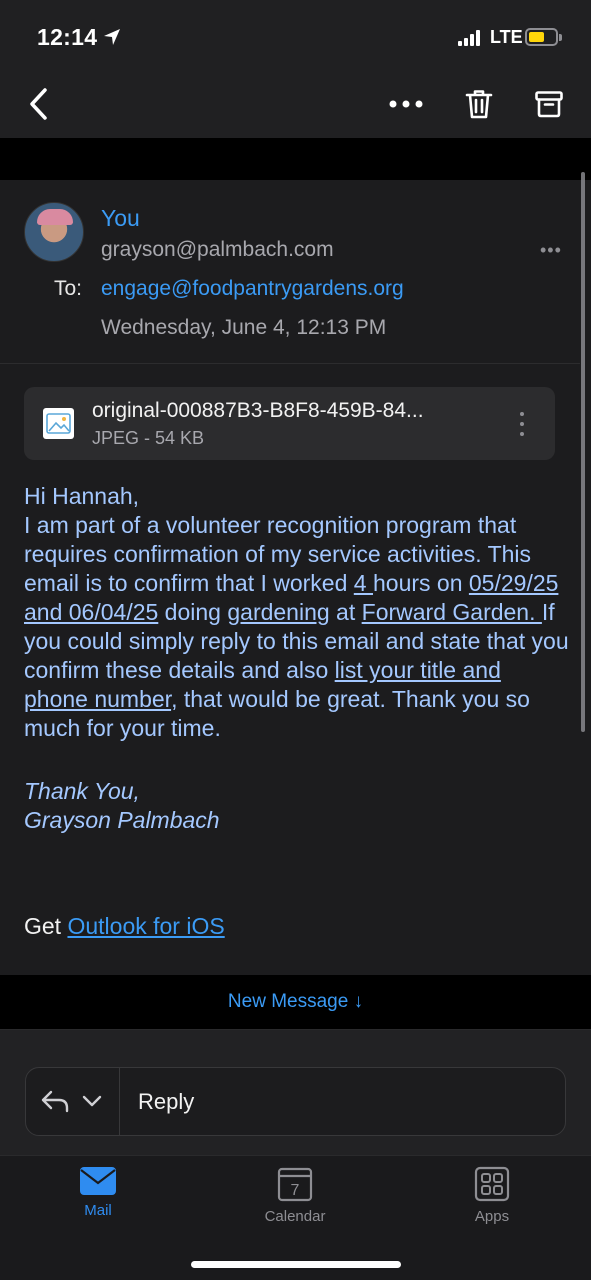 The height and width of the screenshot is (1280, 591). Describe the element at coordinates (193, 612) in the screenshot. I see `body-text-3: doing` at that location.